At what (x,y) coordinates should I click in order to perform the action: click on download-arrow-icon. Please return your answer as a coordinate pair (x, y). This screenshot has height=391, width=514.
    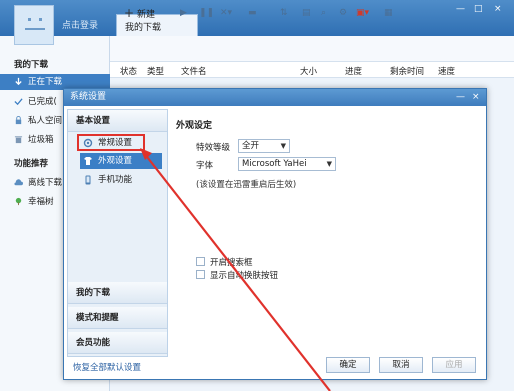
    Looking at the image, I should click on (18, 81).